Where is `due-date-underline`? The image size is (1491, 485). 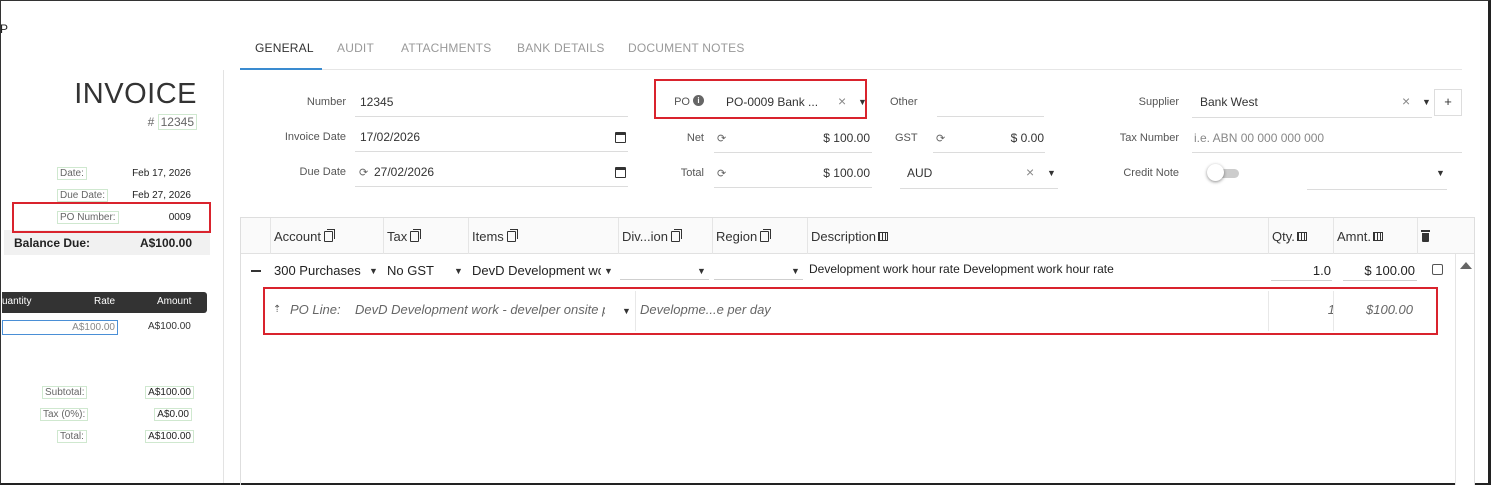 due-date-underline is located at coordinates (491, 186).